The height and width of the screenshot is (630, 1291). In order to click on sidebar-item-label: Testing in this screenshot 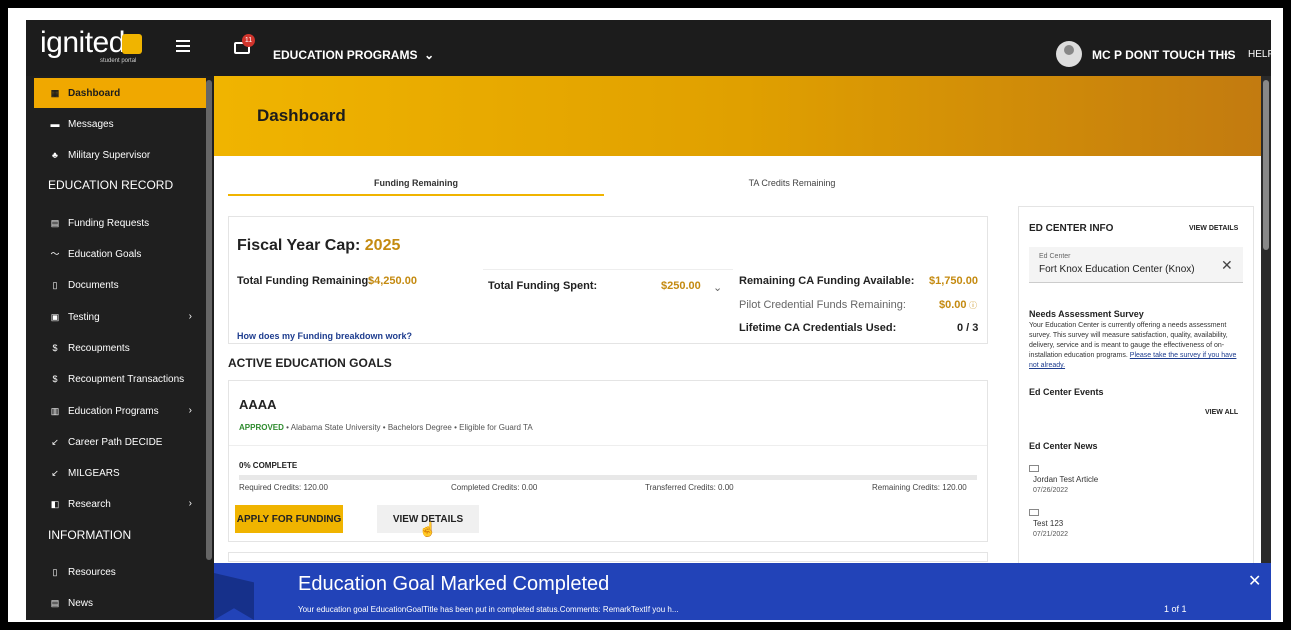, I will do `click(84, 317)`.